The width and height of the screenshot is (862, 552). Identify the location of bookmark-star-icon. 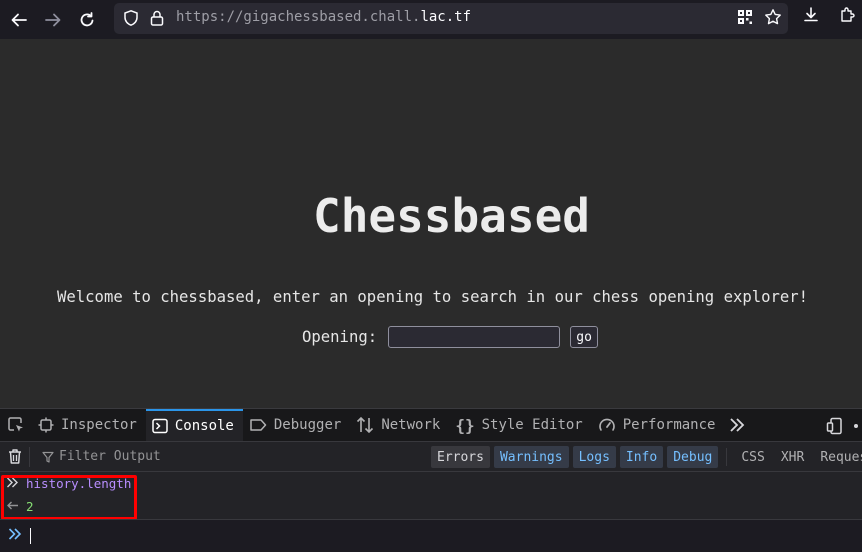
(773, 19).